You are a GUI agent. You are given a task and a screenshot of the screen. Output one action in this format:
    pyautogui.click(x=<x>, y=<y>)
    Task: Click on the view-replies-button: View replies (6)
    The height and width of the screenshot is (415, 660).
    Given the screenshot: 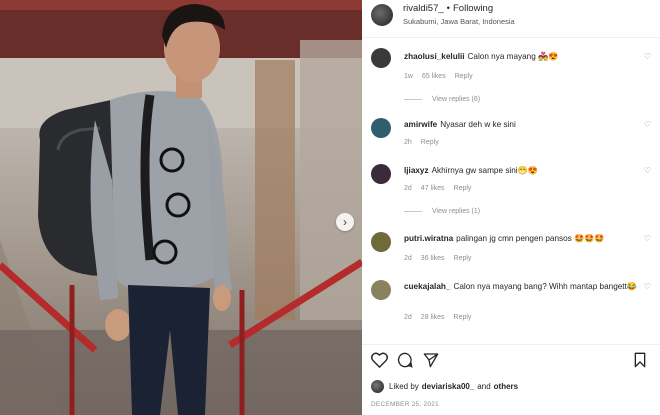 What is the action you would take?
    pyautogui.click(x=442, y=99)
    